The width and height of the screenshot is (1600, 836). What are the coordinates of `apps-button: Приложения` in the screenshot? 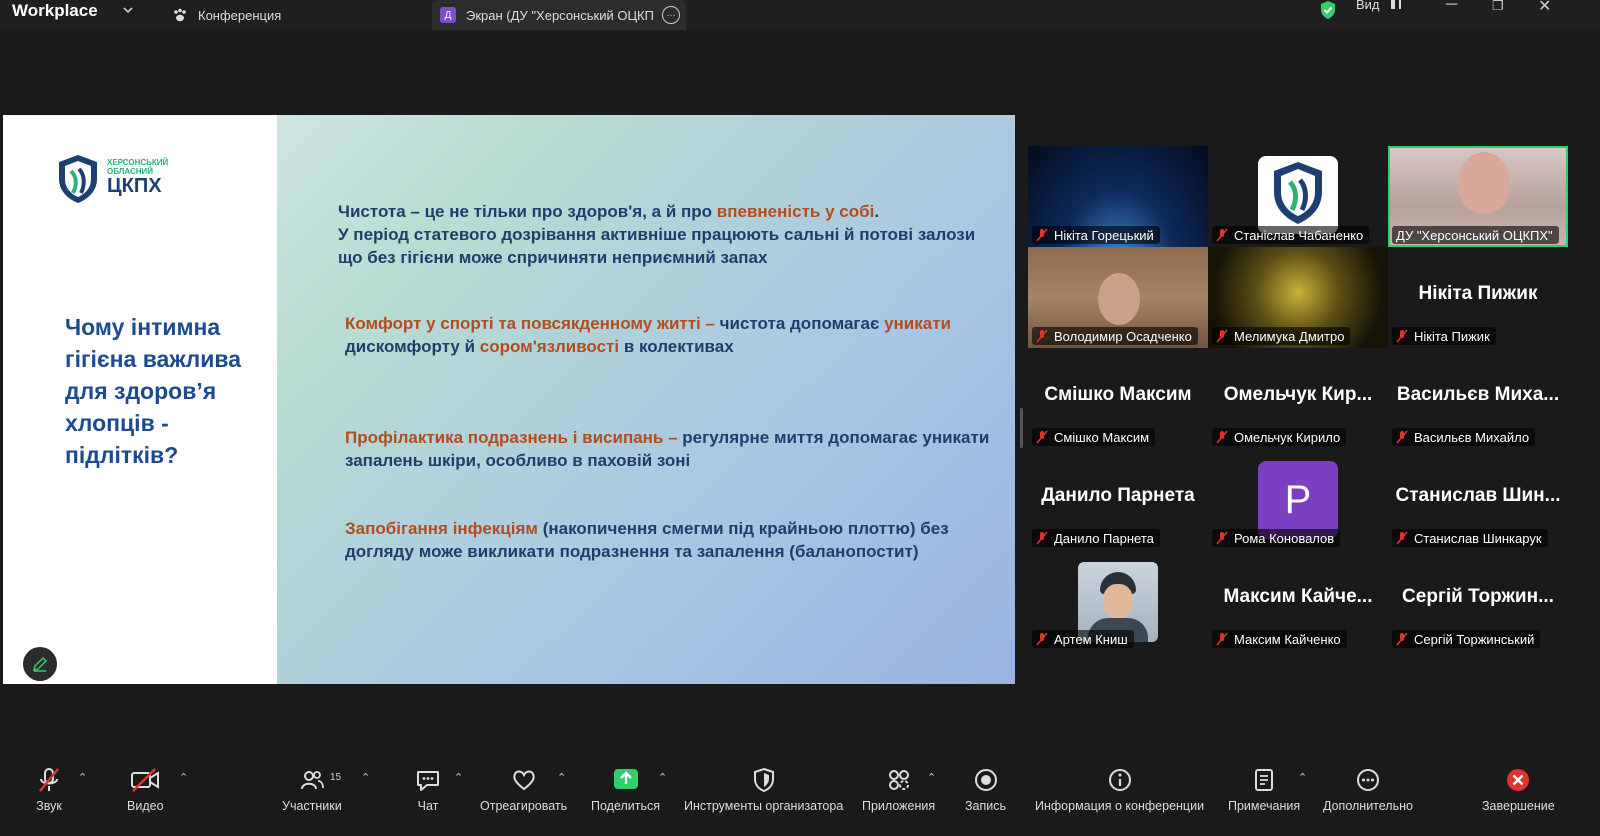 It's located at (898, 789).